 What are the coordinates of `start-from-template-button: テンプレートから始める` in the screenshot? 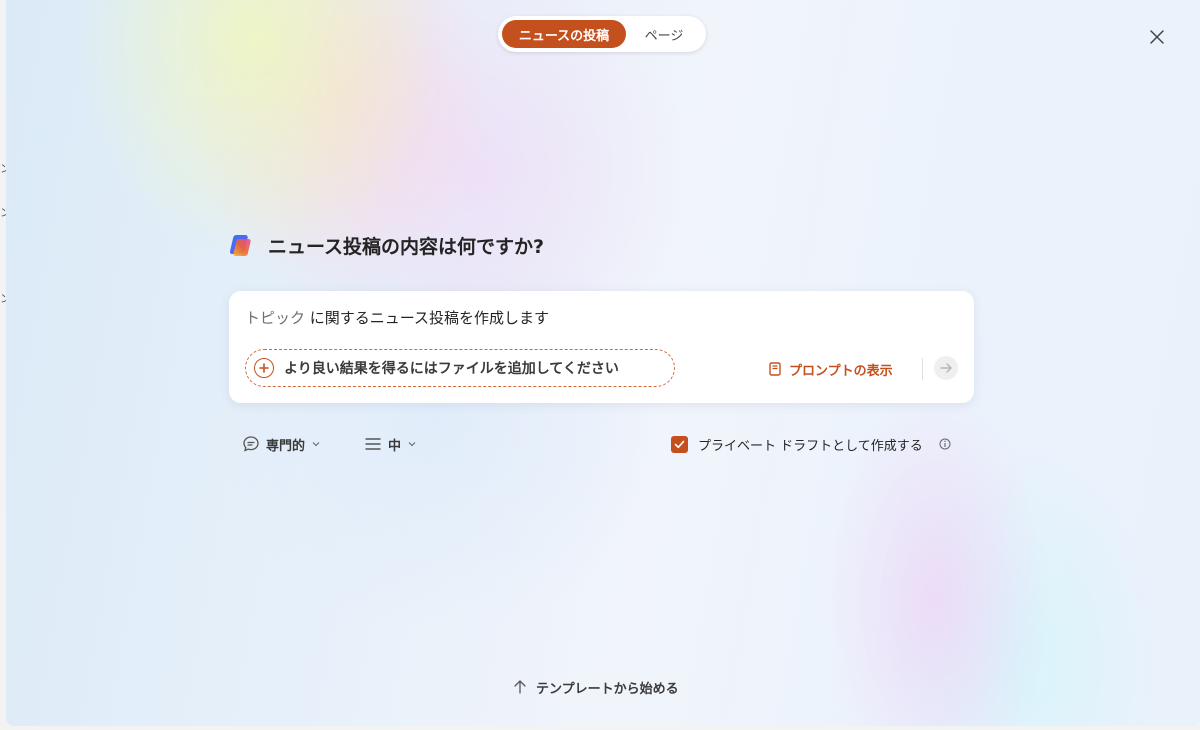 It's located at (595, 687).